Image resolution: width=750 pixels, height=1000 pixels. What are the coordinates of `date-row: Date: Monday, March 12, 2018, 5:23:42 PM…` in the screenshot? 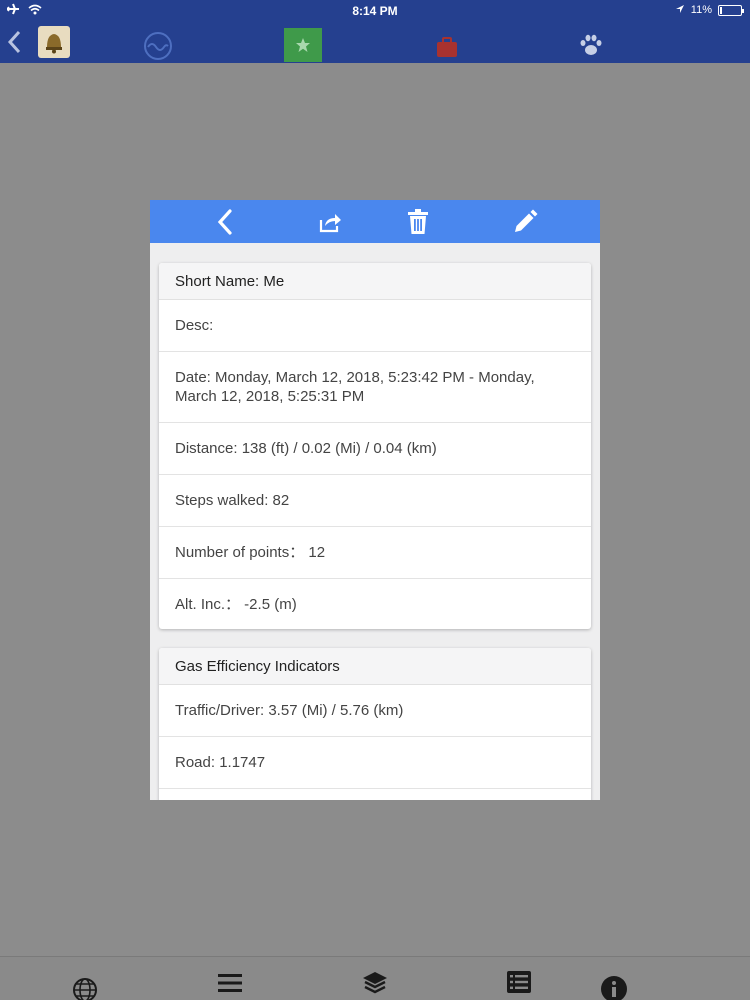 It's located at (375, 387).